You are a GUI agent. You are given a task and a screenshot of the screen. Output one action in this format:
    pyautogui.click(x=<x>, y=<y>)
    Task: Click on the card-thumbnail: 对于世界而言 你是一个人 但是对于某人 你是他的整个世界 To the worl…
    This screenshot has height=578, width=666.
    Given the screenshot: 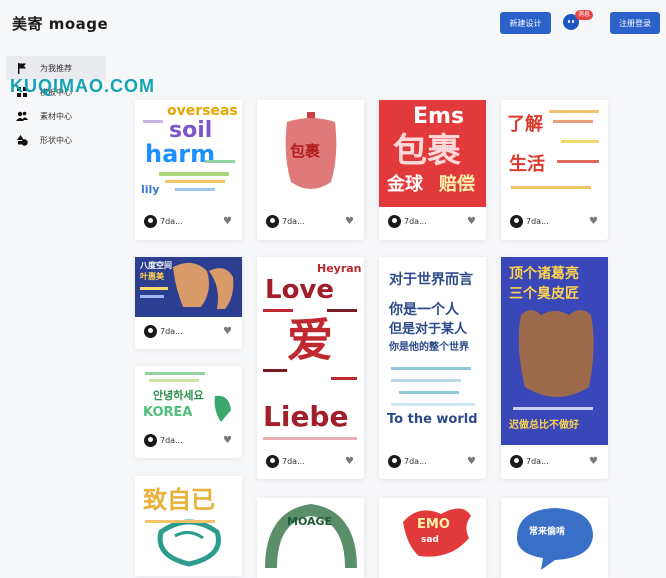 What is the action you would take?
    pyautogui.click(x=432, y=351)
    